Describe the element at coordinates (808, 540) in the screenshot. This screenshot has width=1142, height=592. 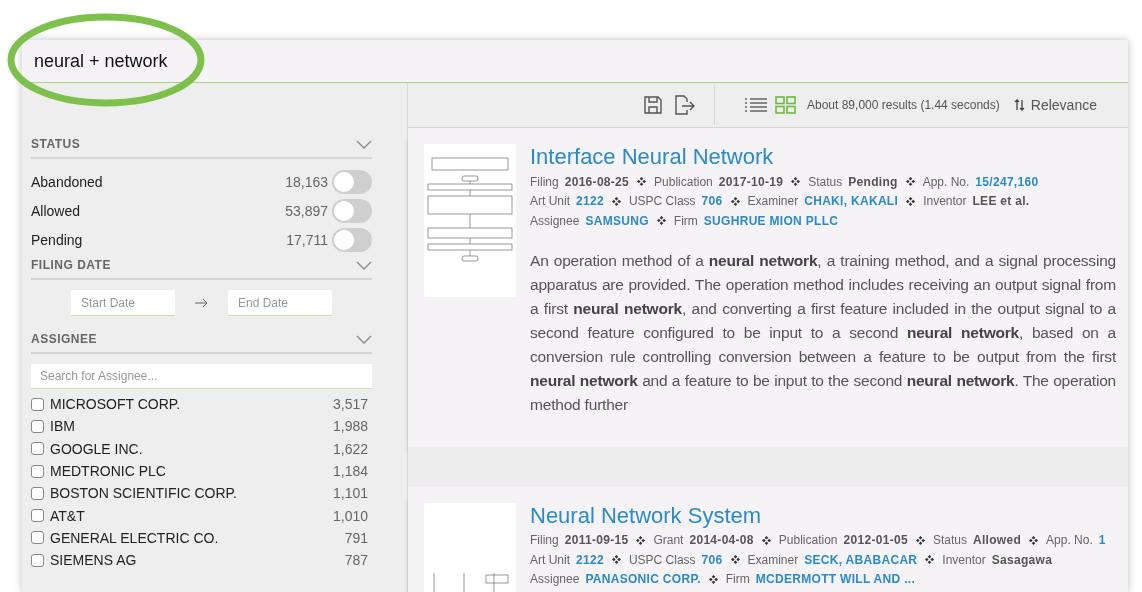
I see `meta-label: Publication` at that location.